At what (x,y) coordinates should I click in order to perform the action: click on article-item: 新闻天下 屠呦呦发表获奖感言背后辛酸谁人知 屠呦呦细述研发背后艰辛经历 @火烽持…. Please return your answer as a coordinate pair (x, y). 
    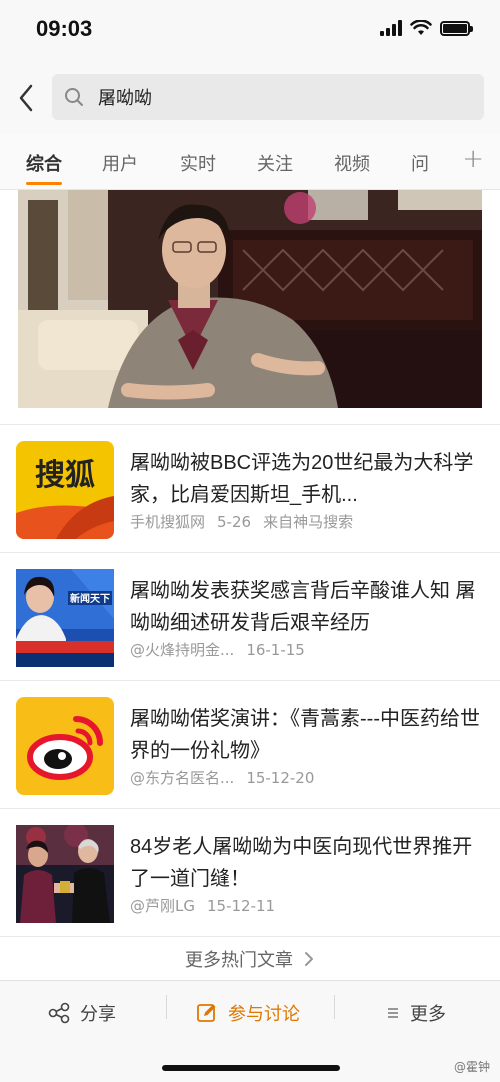
    Looking at the image, I should click on (250, 616).